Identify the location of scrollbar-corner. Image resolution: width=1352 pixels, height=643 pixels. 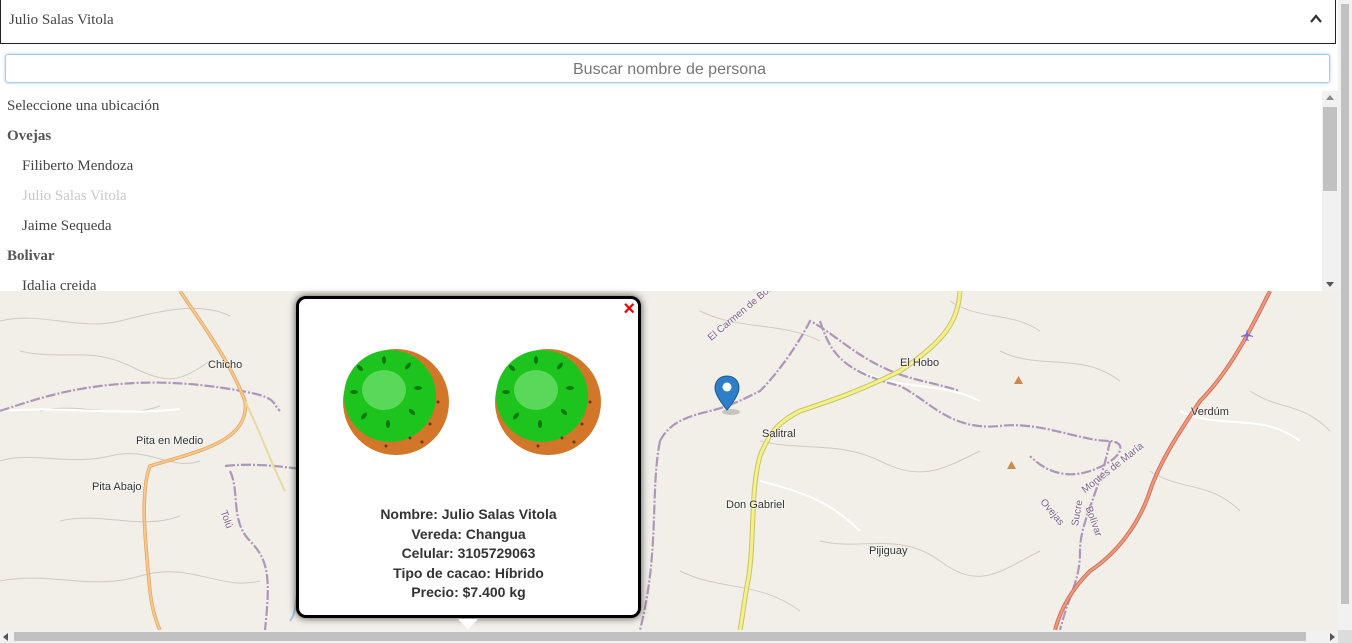
(1345, 636).